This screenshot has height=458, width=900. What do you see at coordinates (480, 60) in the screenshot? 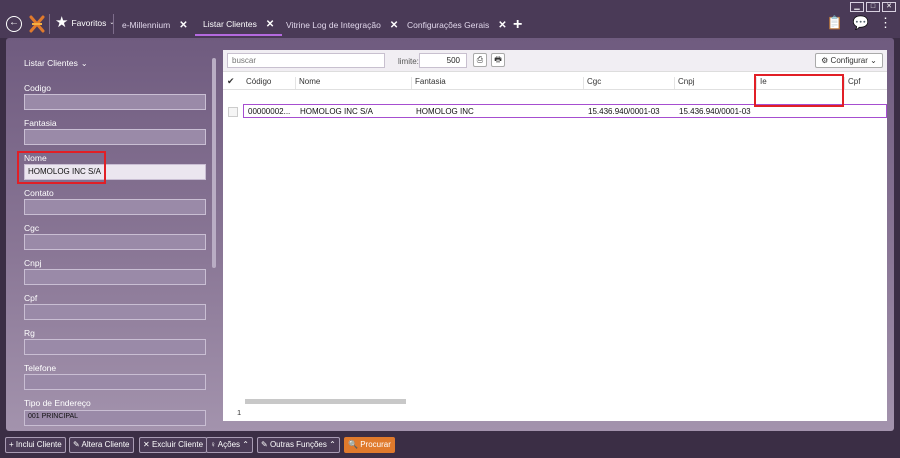
I see `export-file-icon: ⎙` at bounding box center [480, 60].